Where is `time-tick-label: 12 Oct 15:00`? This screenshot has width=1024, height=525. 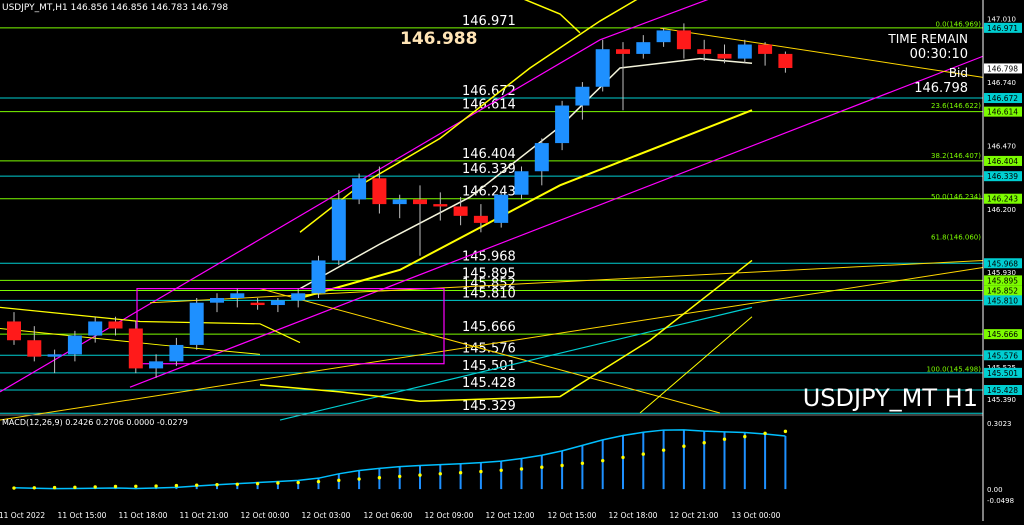 time-tick-label: 12 Oct 15:00 is located at coordinates (572, 515).